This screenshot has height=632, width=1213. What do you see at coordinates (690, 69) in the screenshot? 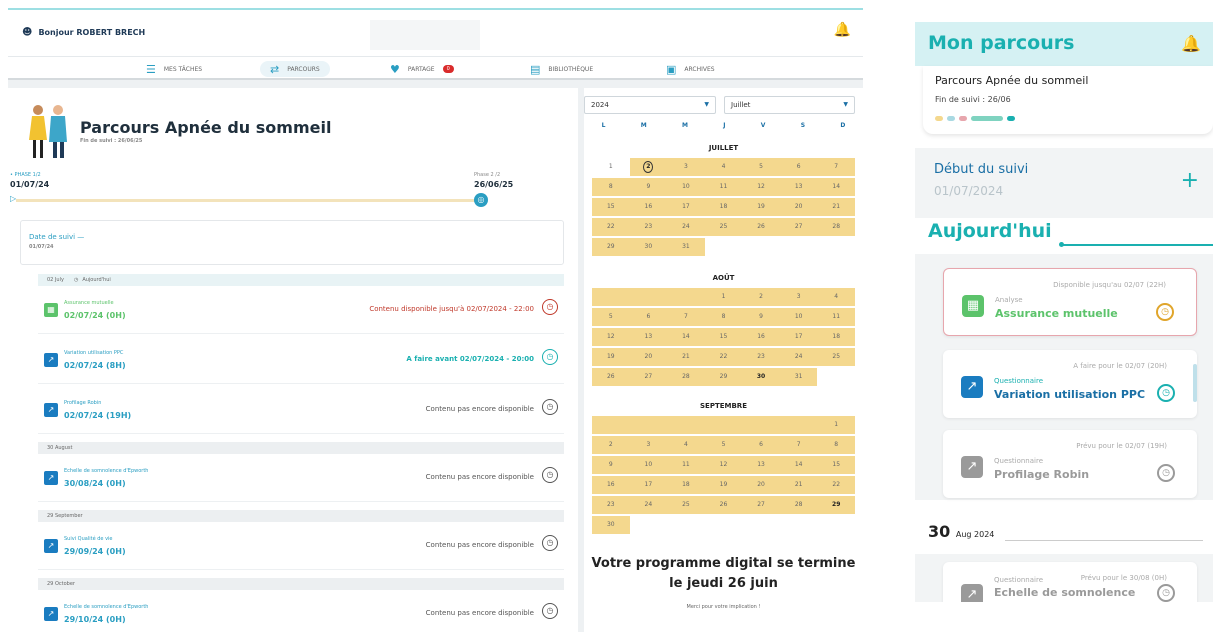
I see `nav-archives: ▣ ARCHIVES` at bounding box center [690, 69].